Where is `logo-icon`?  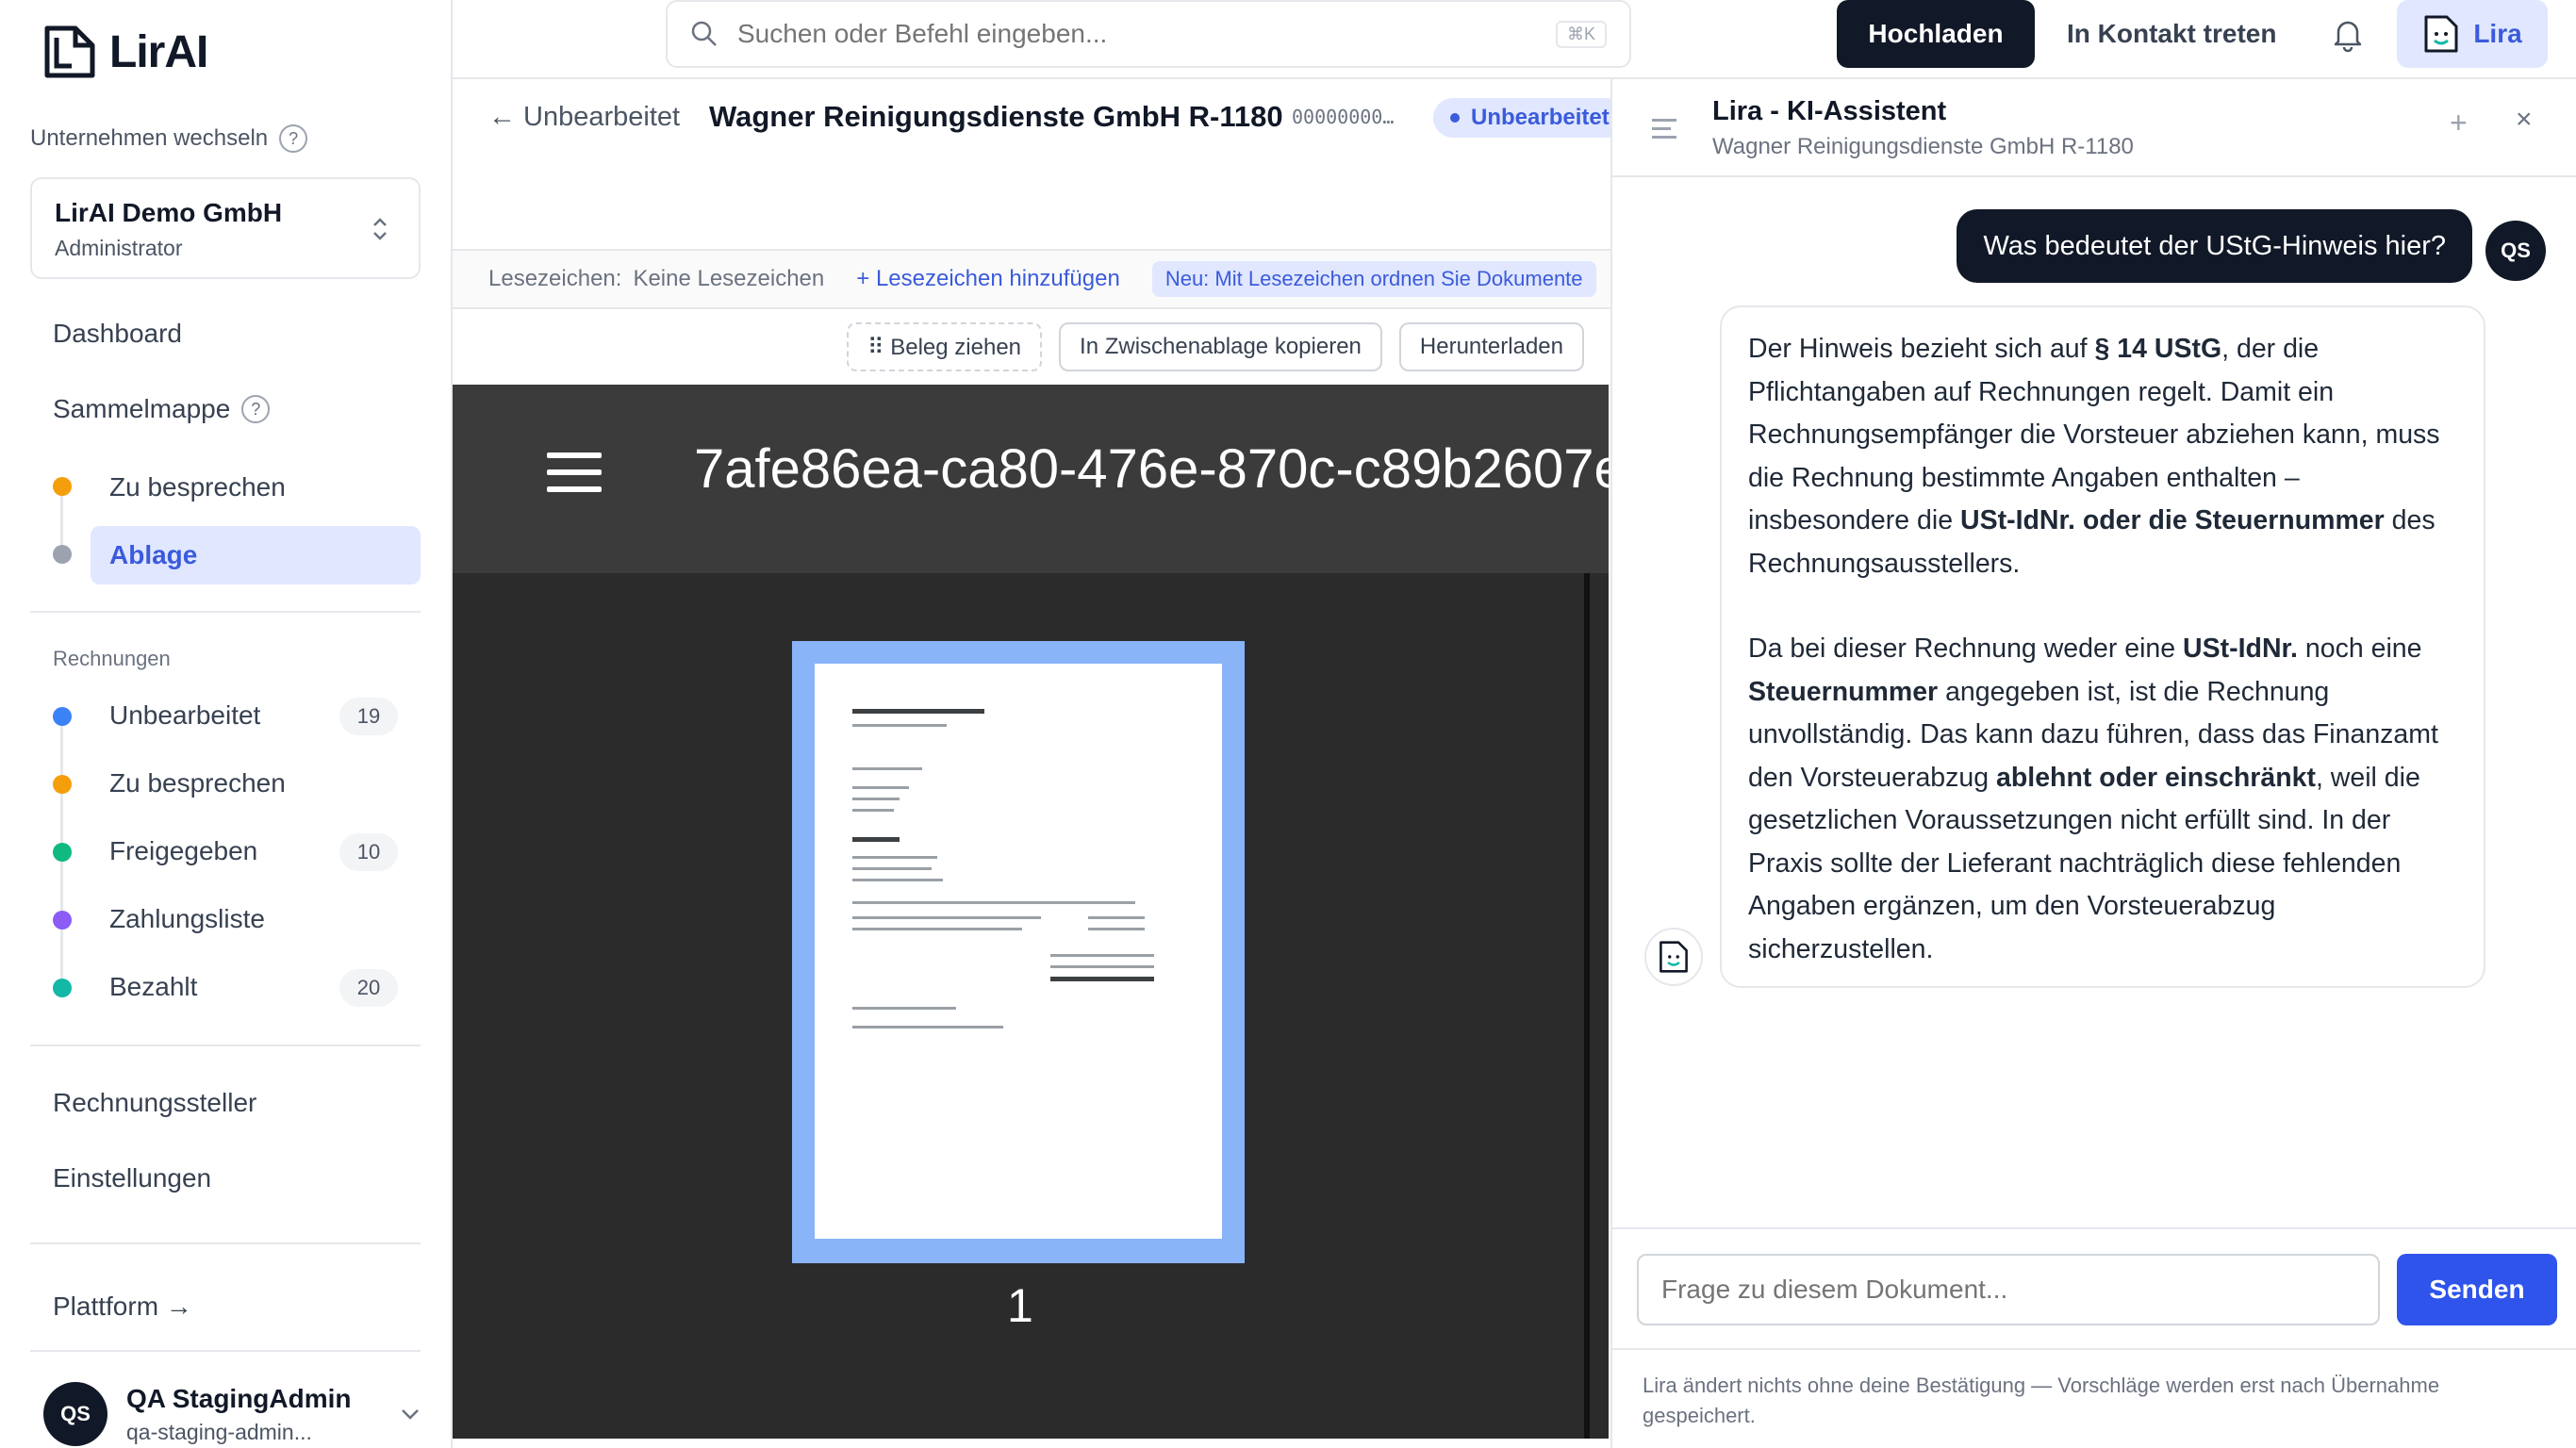 logo-icon is located at coordinates (69, 51).